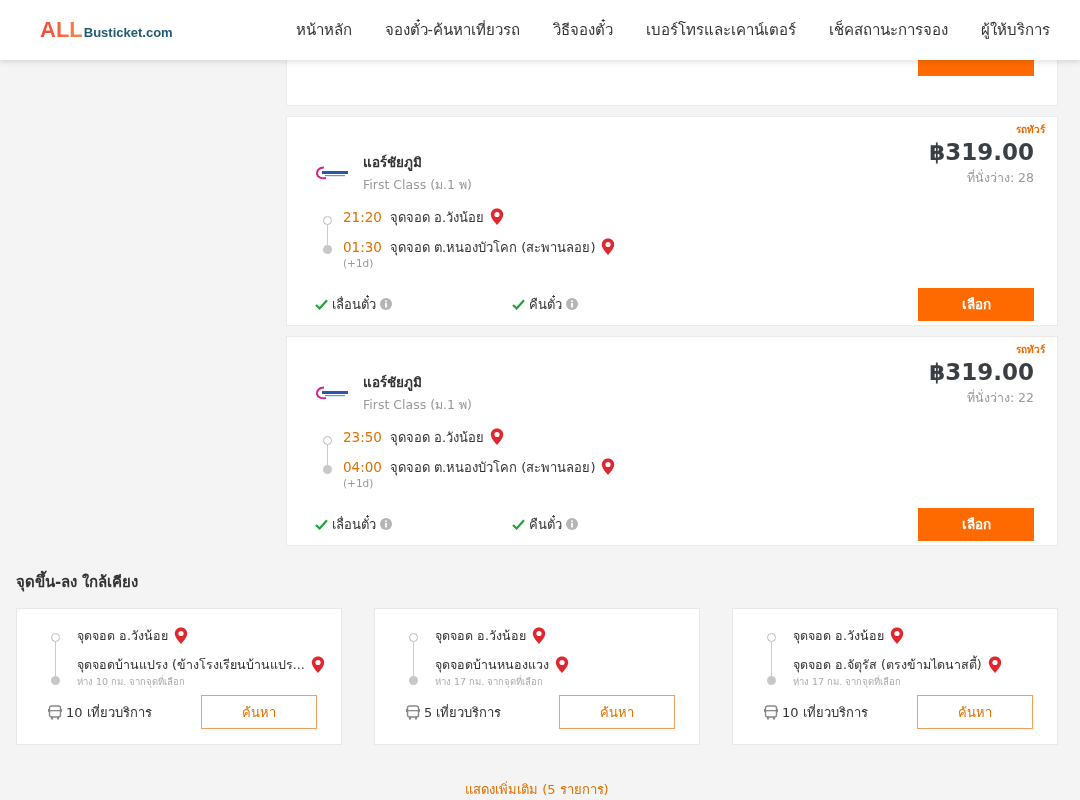  What do you see at coordinates (362, 217) in the screenshot?
I see `departure-time: 21:20` at bounding box center [362, 217].